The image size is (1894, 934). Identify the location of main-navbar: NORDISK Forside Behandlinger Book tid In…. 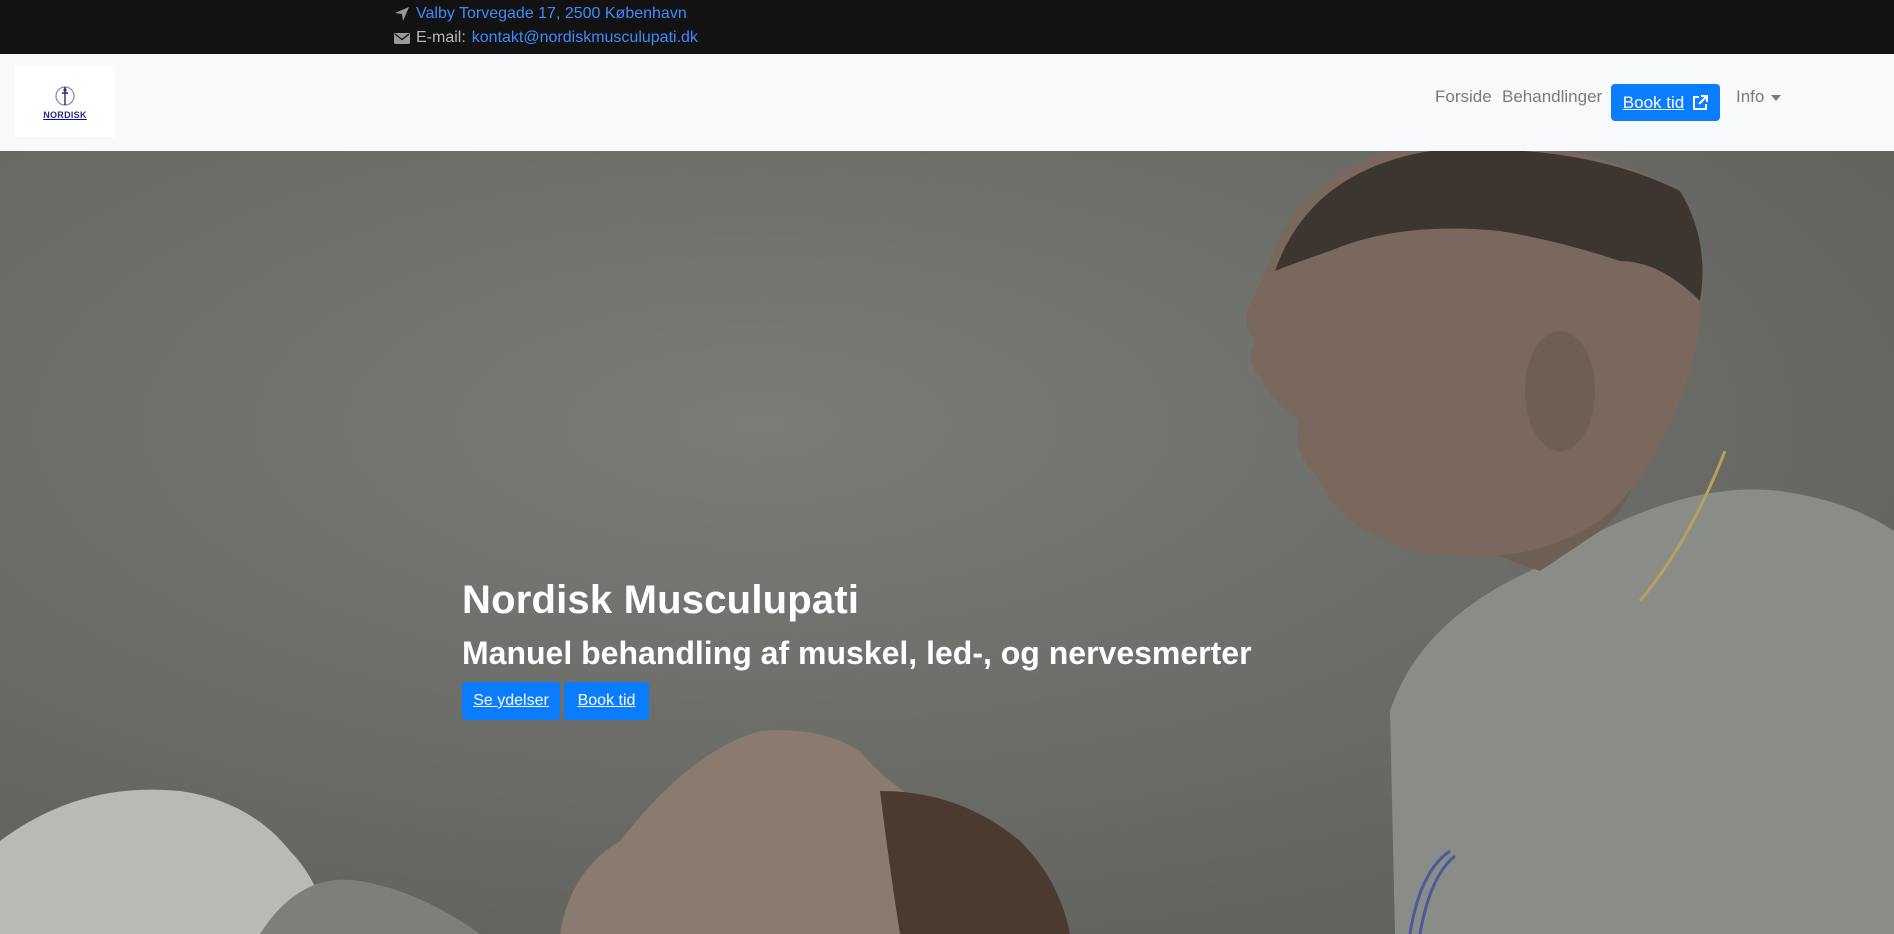
(947, 102).